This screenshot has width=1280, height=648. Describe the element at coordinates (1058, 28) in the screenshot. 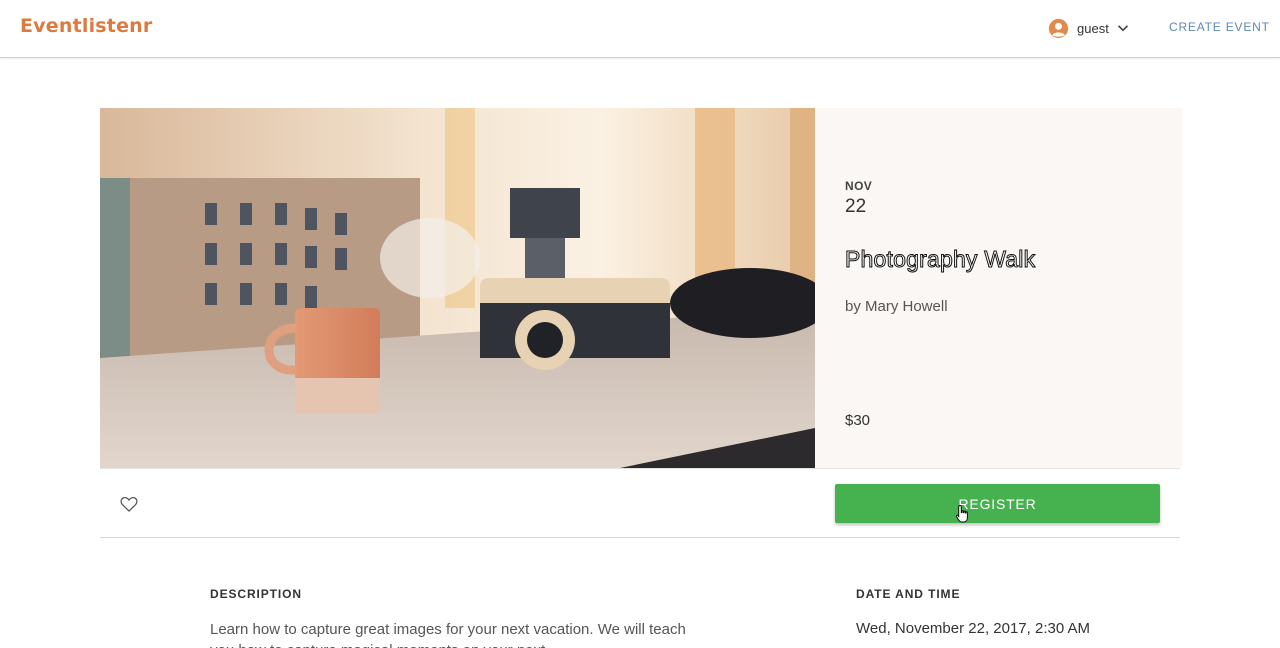

I see `user-avatar-icon` at that location.